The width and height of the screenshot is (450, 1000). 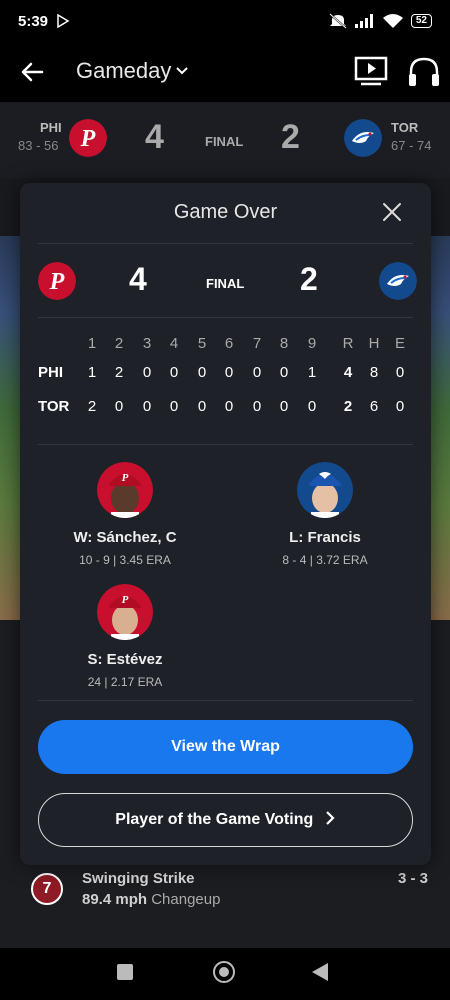 I want to click on inning-header: 5, so click(x=202, y=343).